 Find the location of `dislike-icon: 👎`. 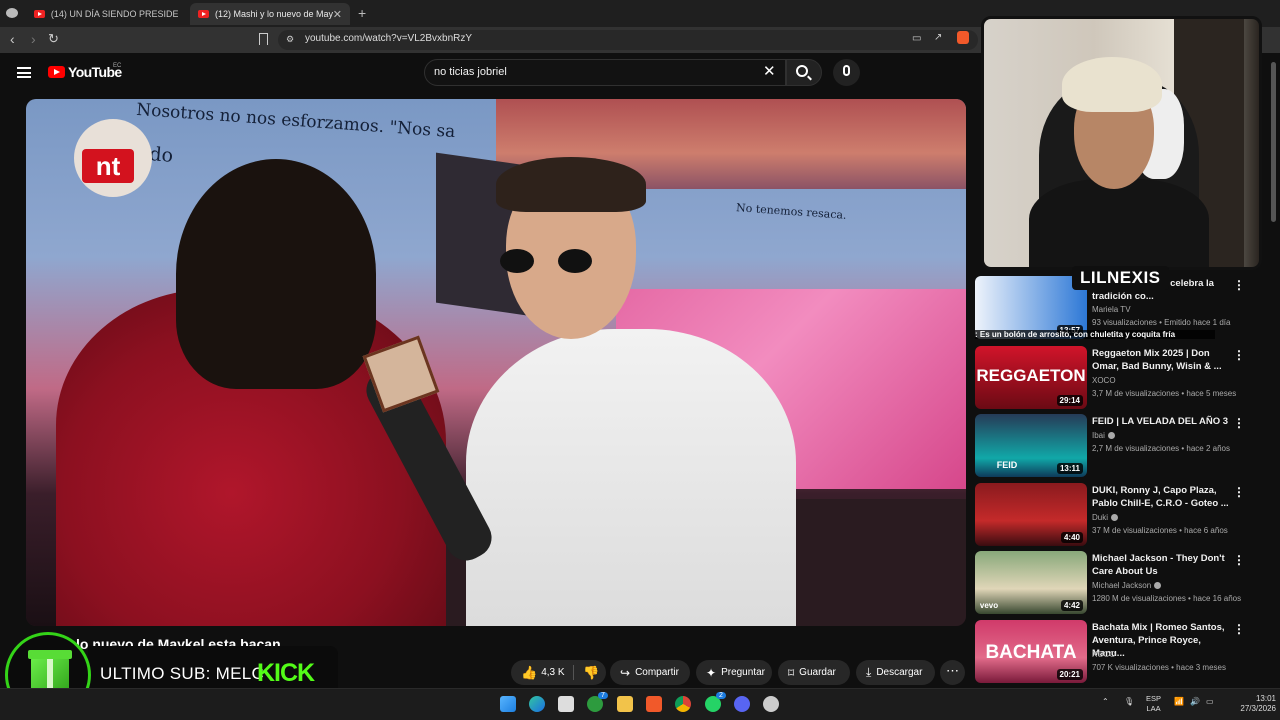

dislike-icon: 👎 is located at coordinates (591, 673).